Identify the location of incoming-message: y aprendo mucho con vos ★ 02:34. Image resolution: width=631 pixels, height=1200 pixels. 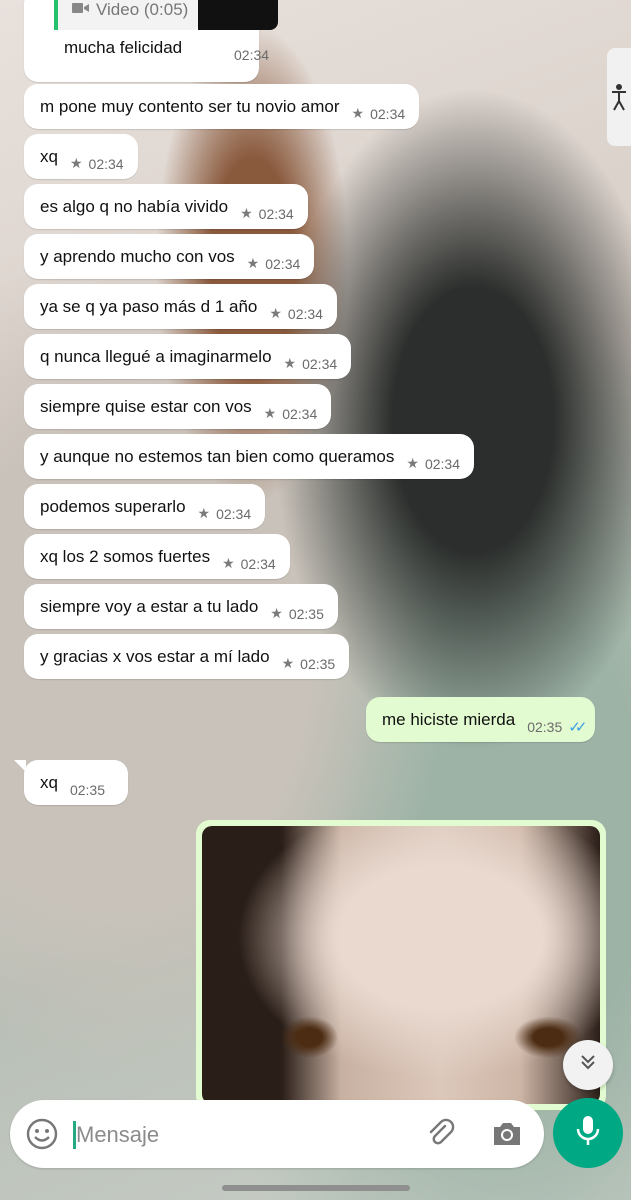
(169, 256).